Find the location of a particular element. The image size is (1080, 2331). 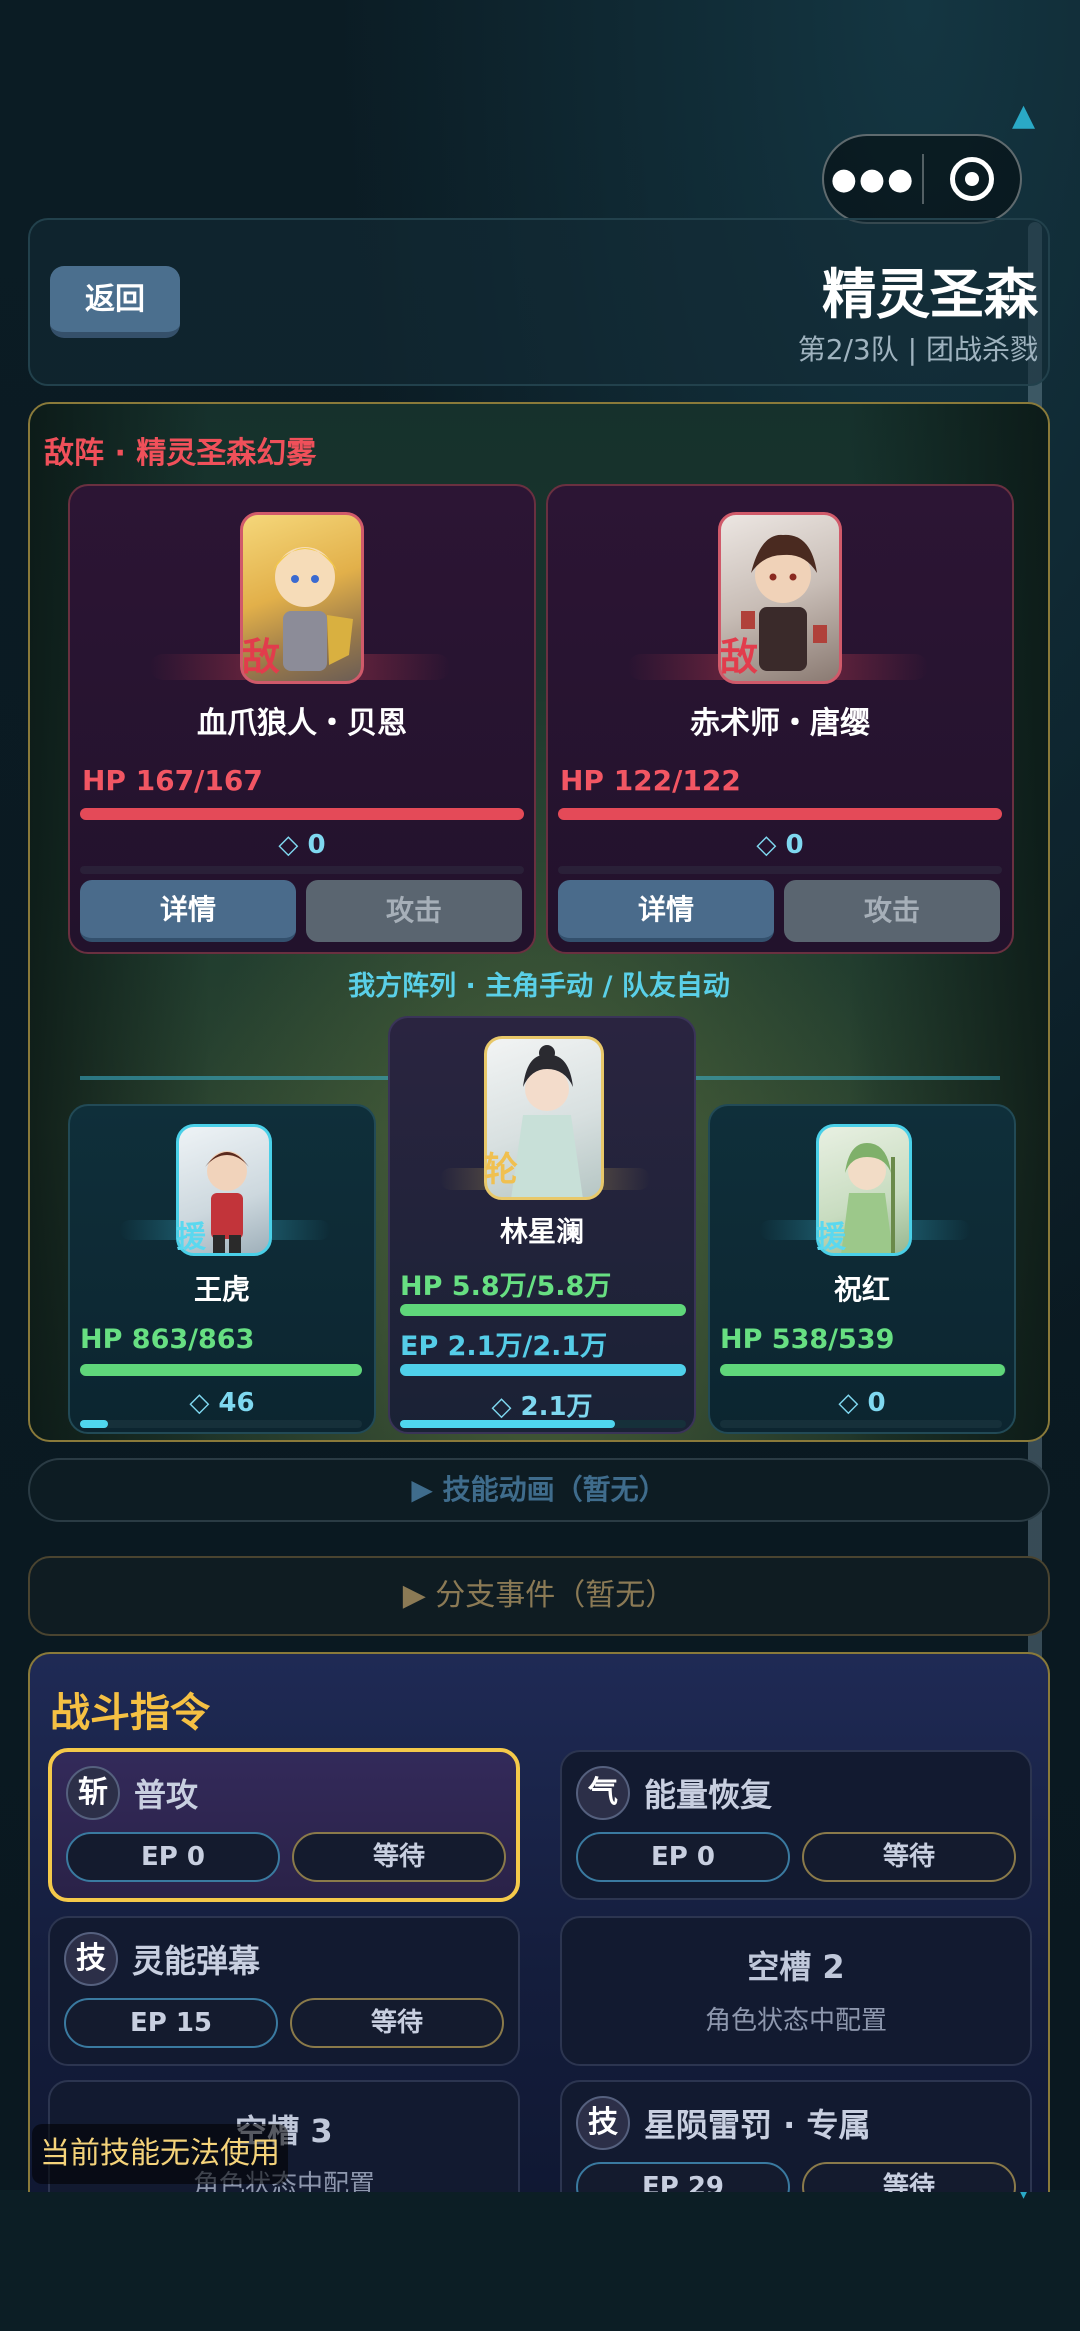

ally-name: 祝红 is located at coordinates (861, 1289).